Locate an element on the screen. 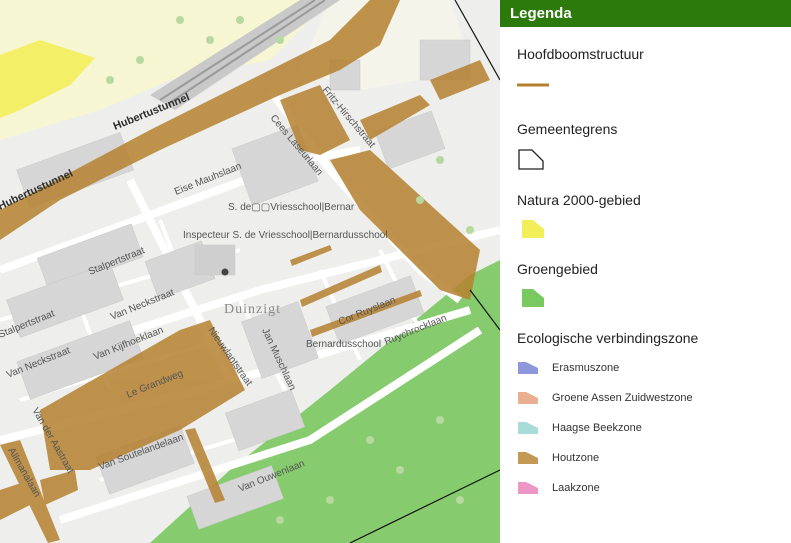 This screenshot has width=791, height=543. legend-layer-groengebied: Groengebied is located at coordinates (557, 269).